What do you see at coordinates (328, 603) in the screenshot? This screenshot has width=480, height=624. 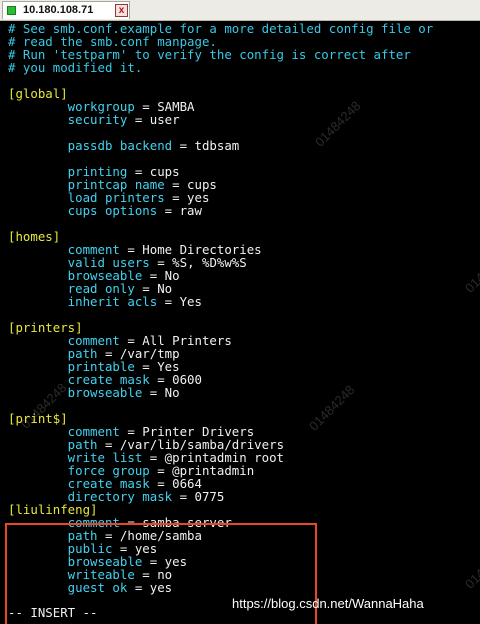 I see `source-credit: https://blog.csdn.net/WannaHaha` at bounding box center [328, 603].